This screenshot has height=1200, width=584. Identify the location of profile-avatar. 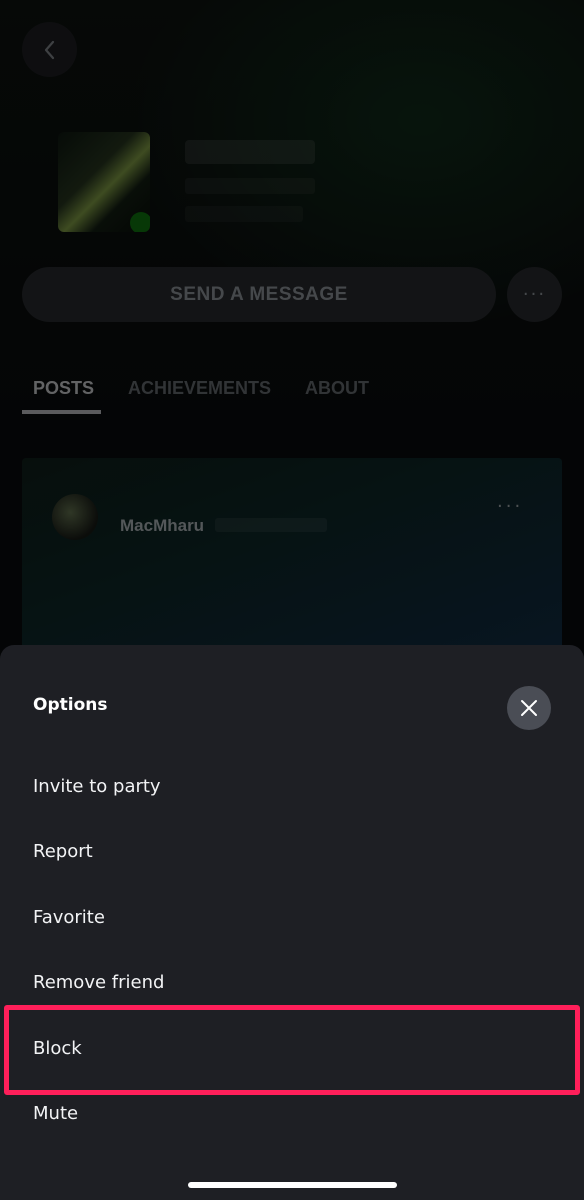
(104, 182).